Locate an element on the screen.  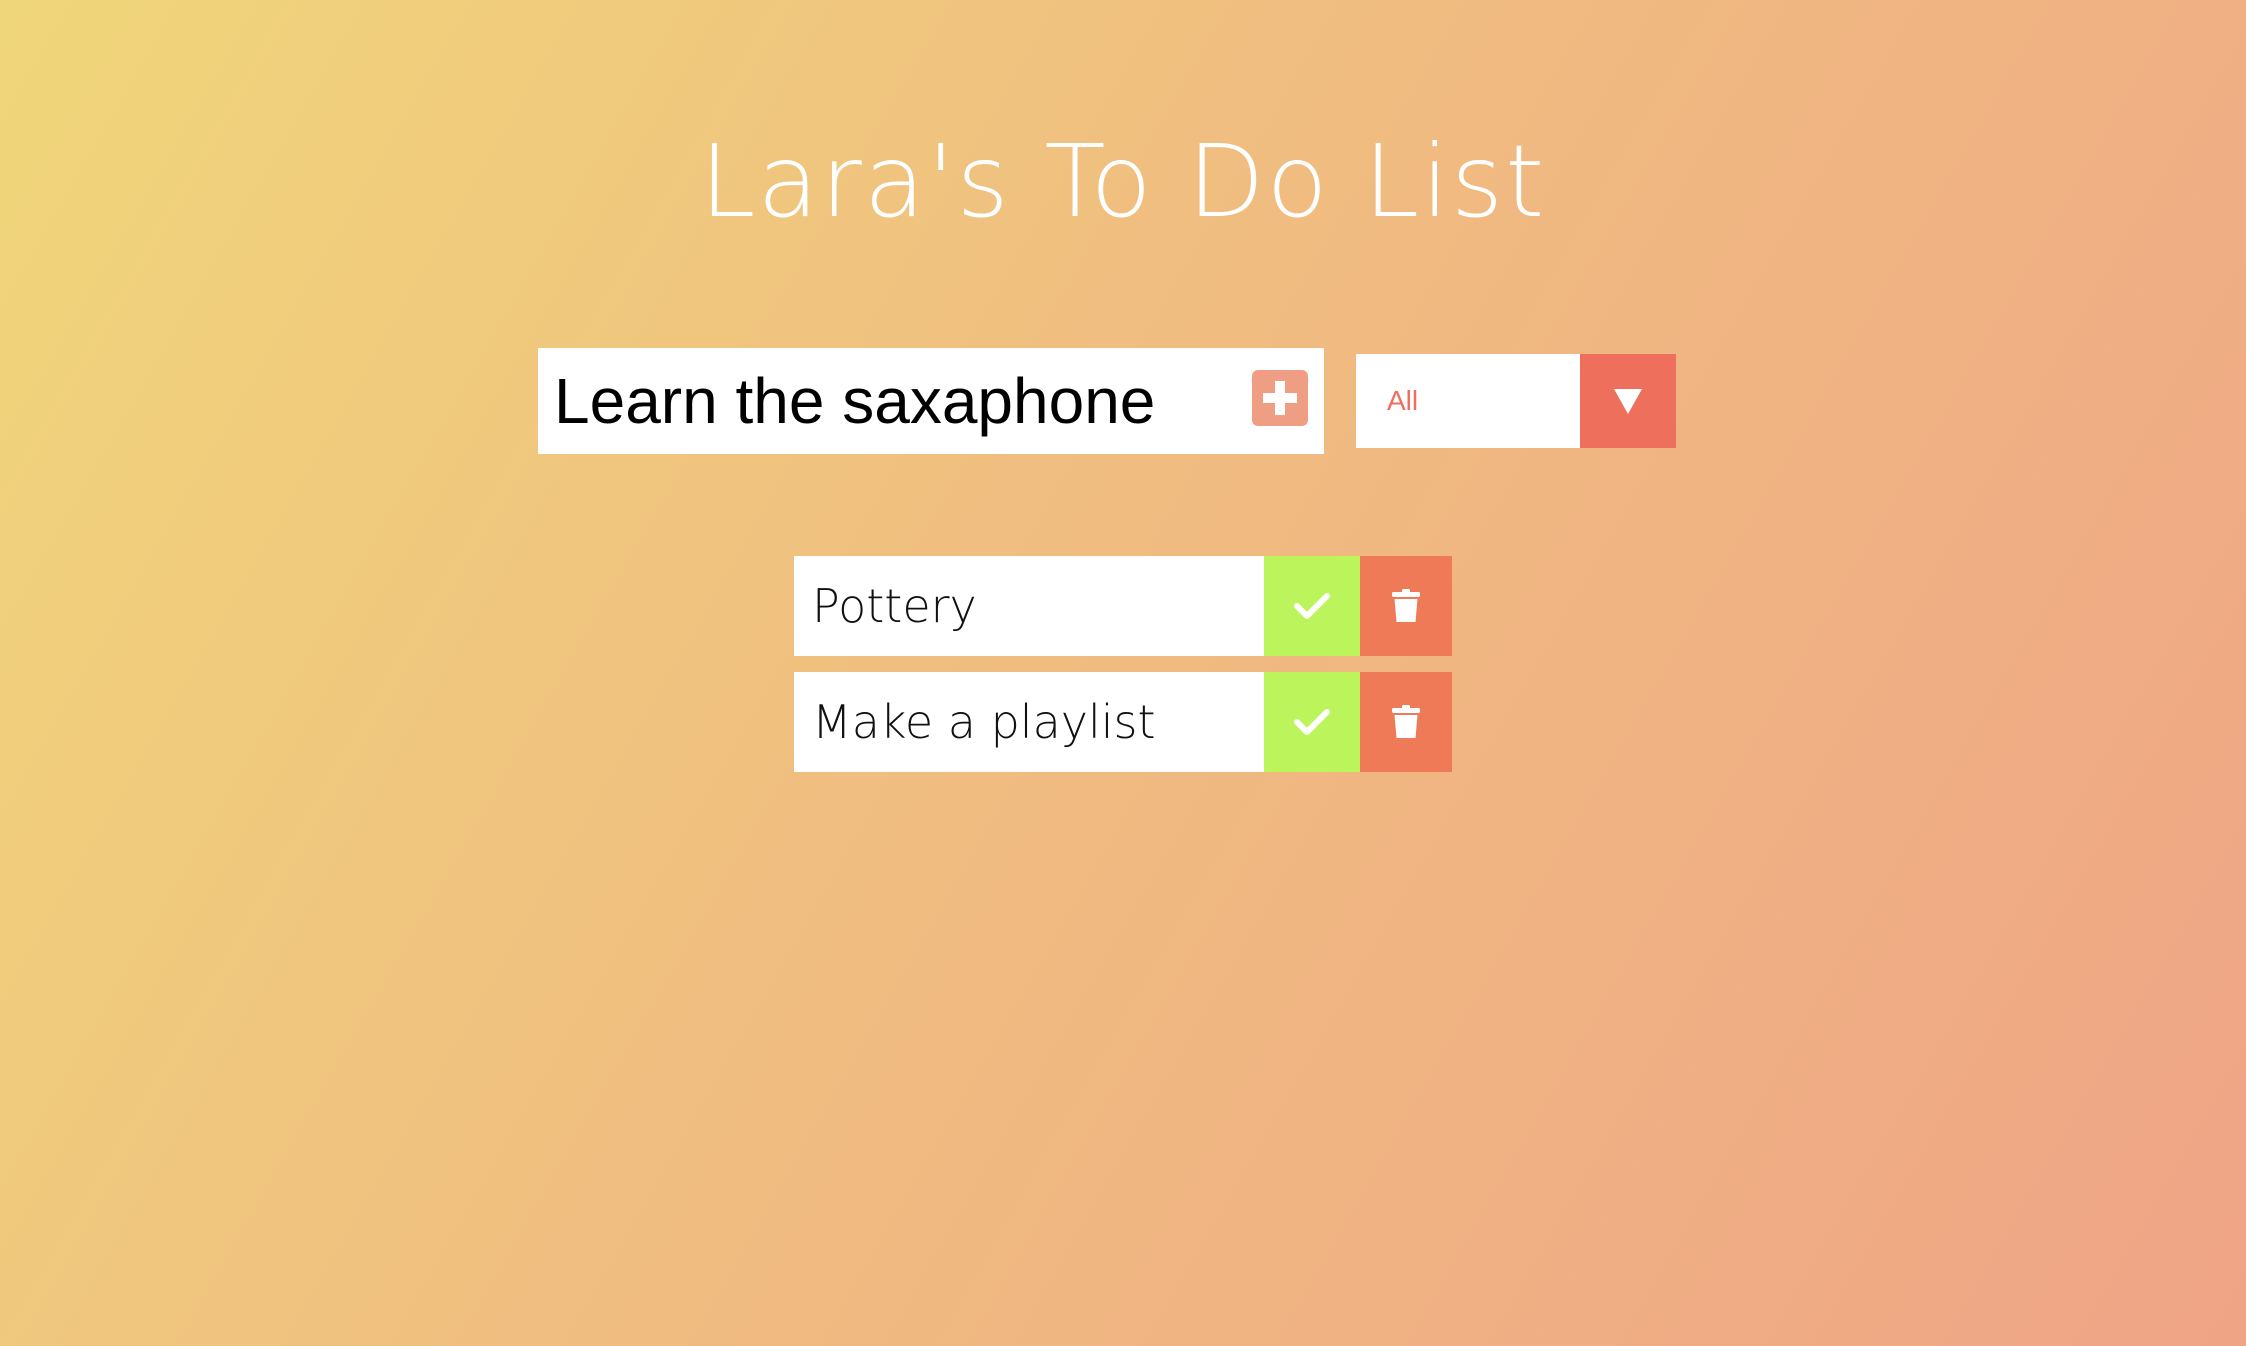
filter-select: All is located at coordinates (1516, 401).